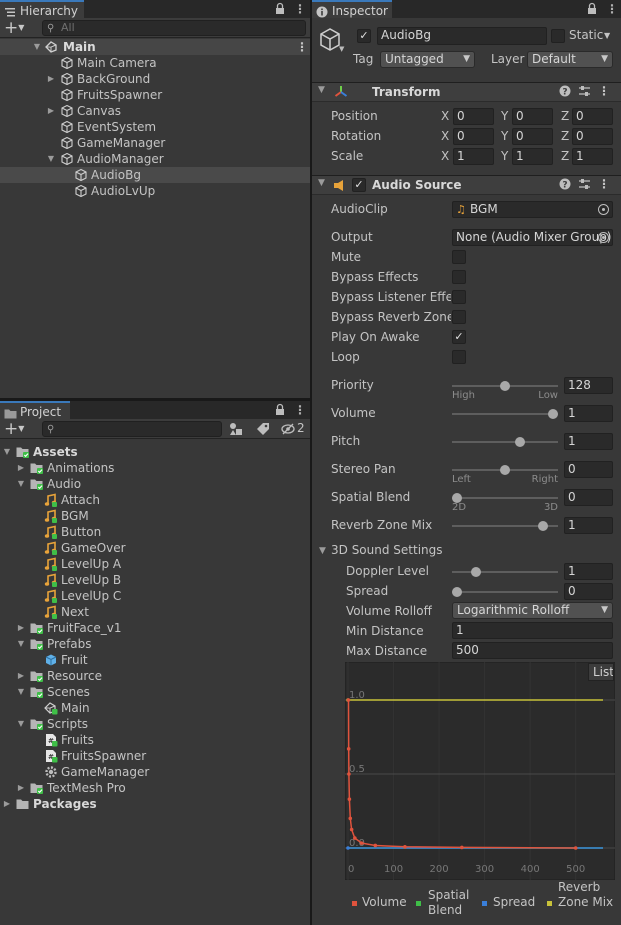 The image size is (621, 925). What do you see at coordinates (14, 29) in the screenshot?
I see `create-button: +▼` at bounding box center [14, 29].